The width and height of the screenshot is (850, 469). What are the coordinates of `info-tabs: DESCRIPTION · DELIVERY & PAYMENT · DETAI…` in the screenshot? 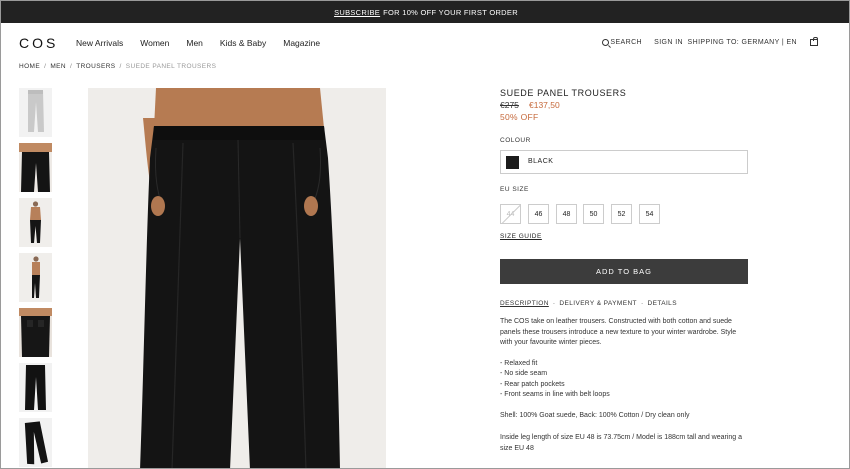 It's located at (588, 303).